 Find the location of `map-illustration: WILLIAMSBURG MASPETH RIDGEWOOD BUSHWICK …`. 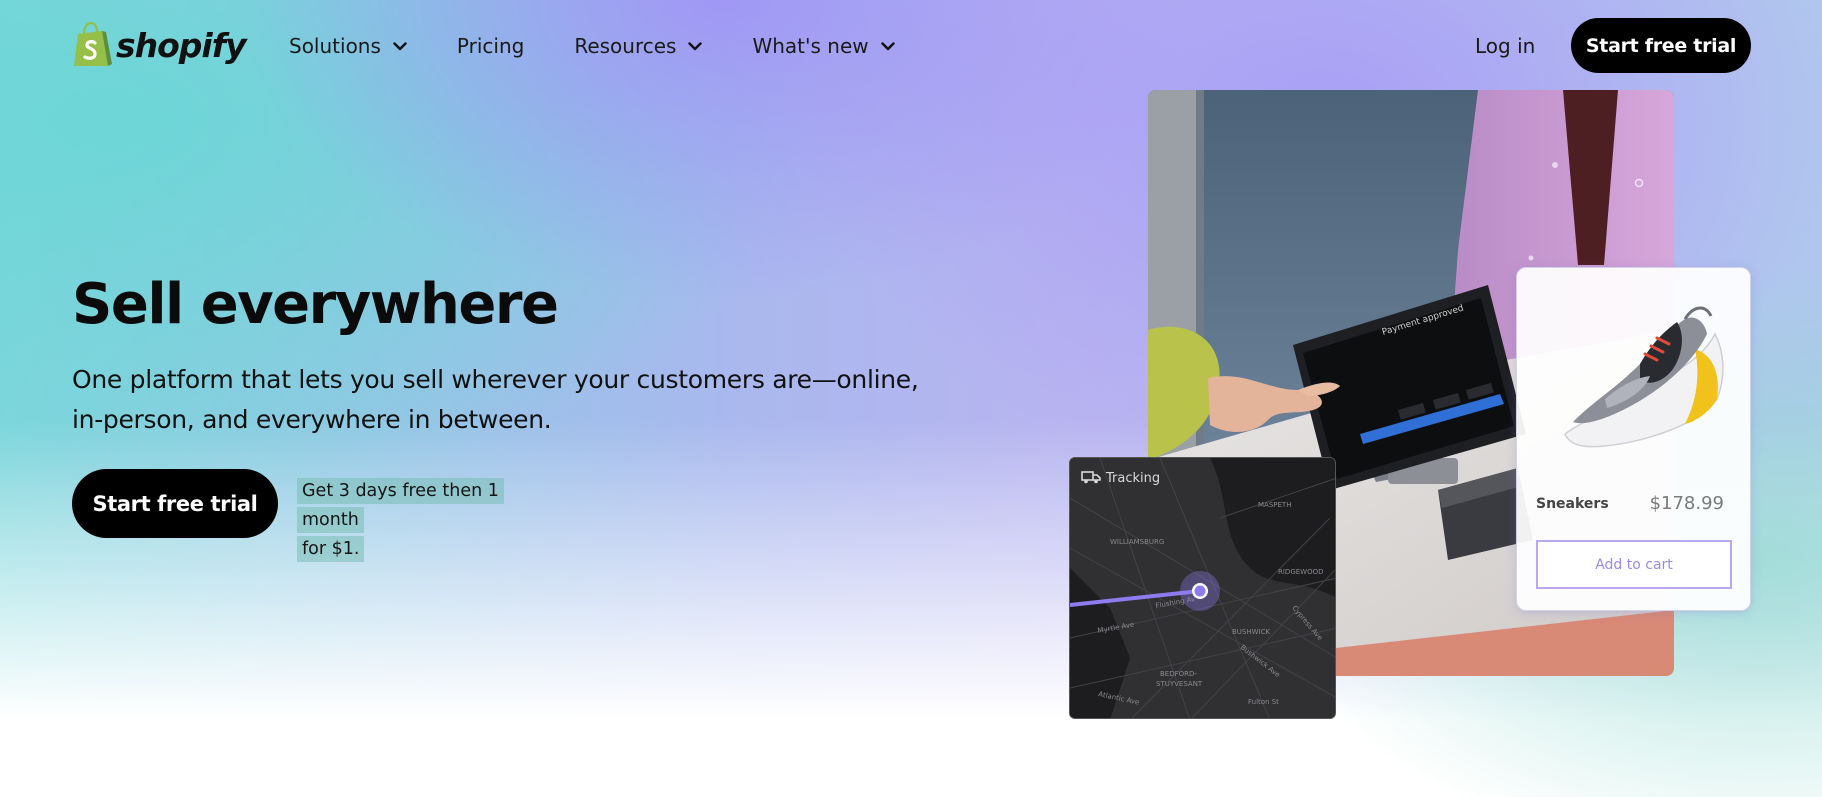

map-illustration: WILLIAMSBURG MASPETH RIDGEWOOD BUSHWICK … is located at coordinates (1202, 588).